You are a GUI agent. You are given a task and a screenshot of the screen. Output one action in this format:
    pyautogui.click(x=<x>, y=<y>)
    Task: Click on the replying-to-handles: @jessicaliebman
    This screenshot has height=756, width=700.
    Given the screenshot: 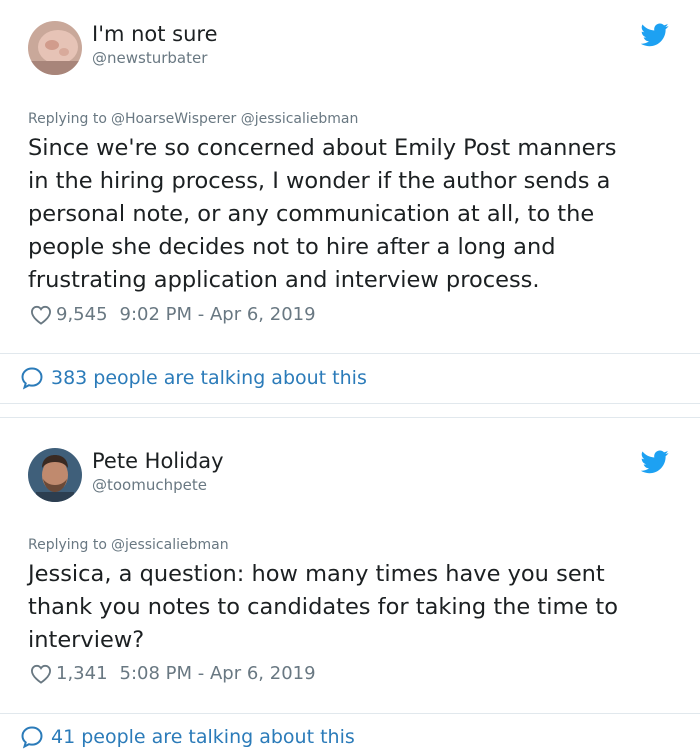 What is the action you would take?
    pyautogui.click(x=170, y=545)
    